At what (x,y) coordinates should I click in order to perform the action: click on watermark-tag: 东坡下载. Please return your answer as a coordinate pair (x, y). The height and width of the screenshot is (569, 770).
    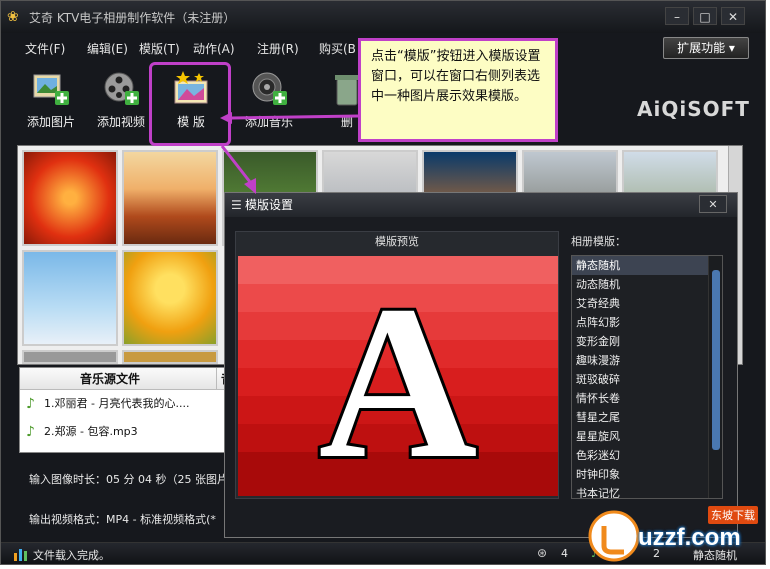
    Looking at the image, I should click on (733, 515).